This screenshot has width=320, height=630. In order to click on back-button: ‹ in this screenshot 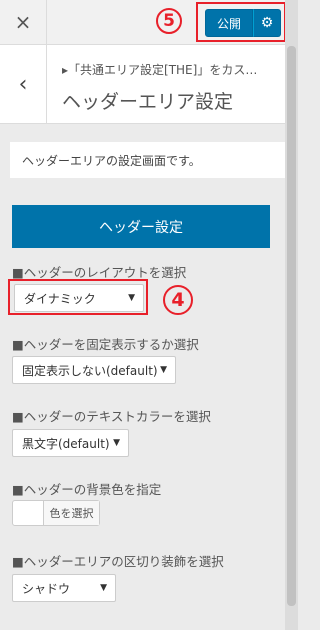, I will do `click(23, 84)`.